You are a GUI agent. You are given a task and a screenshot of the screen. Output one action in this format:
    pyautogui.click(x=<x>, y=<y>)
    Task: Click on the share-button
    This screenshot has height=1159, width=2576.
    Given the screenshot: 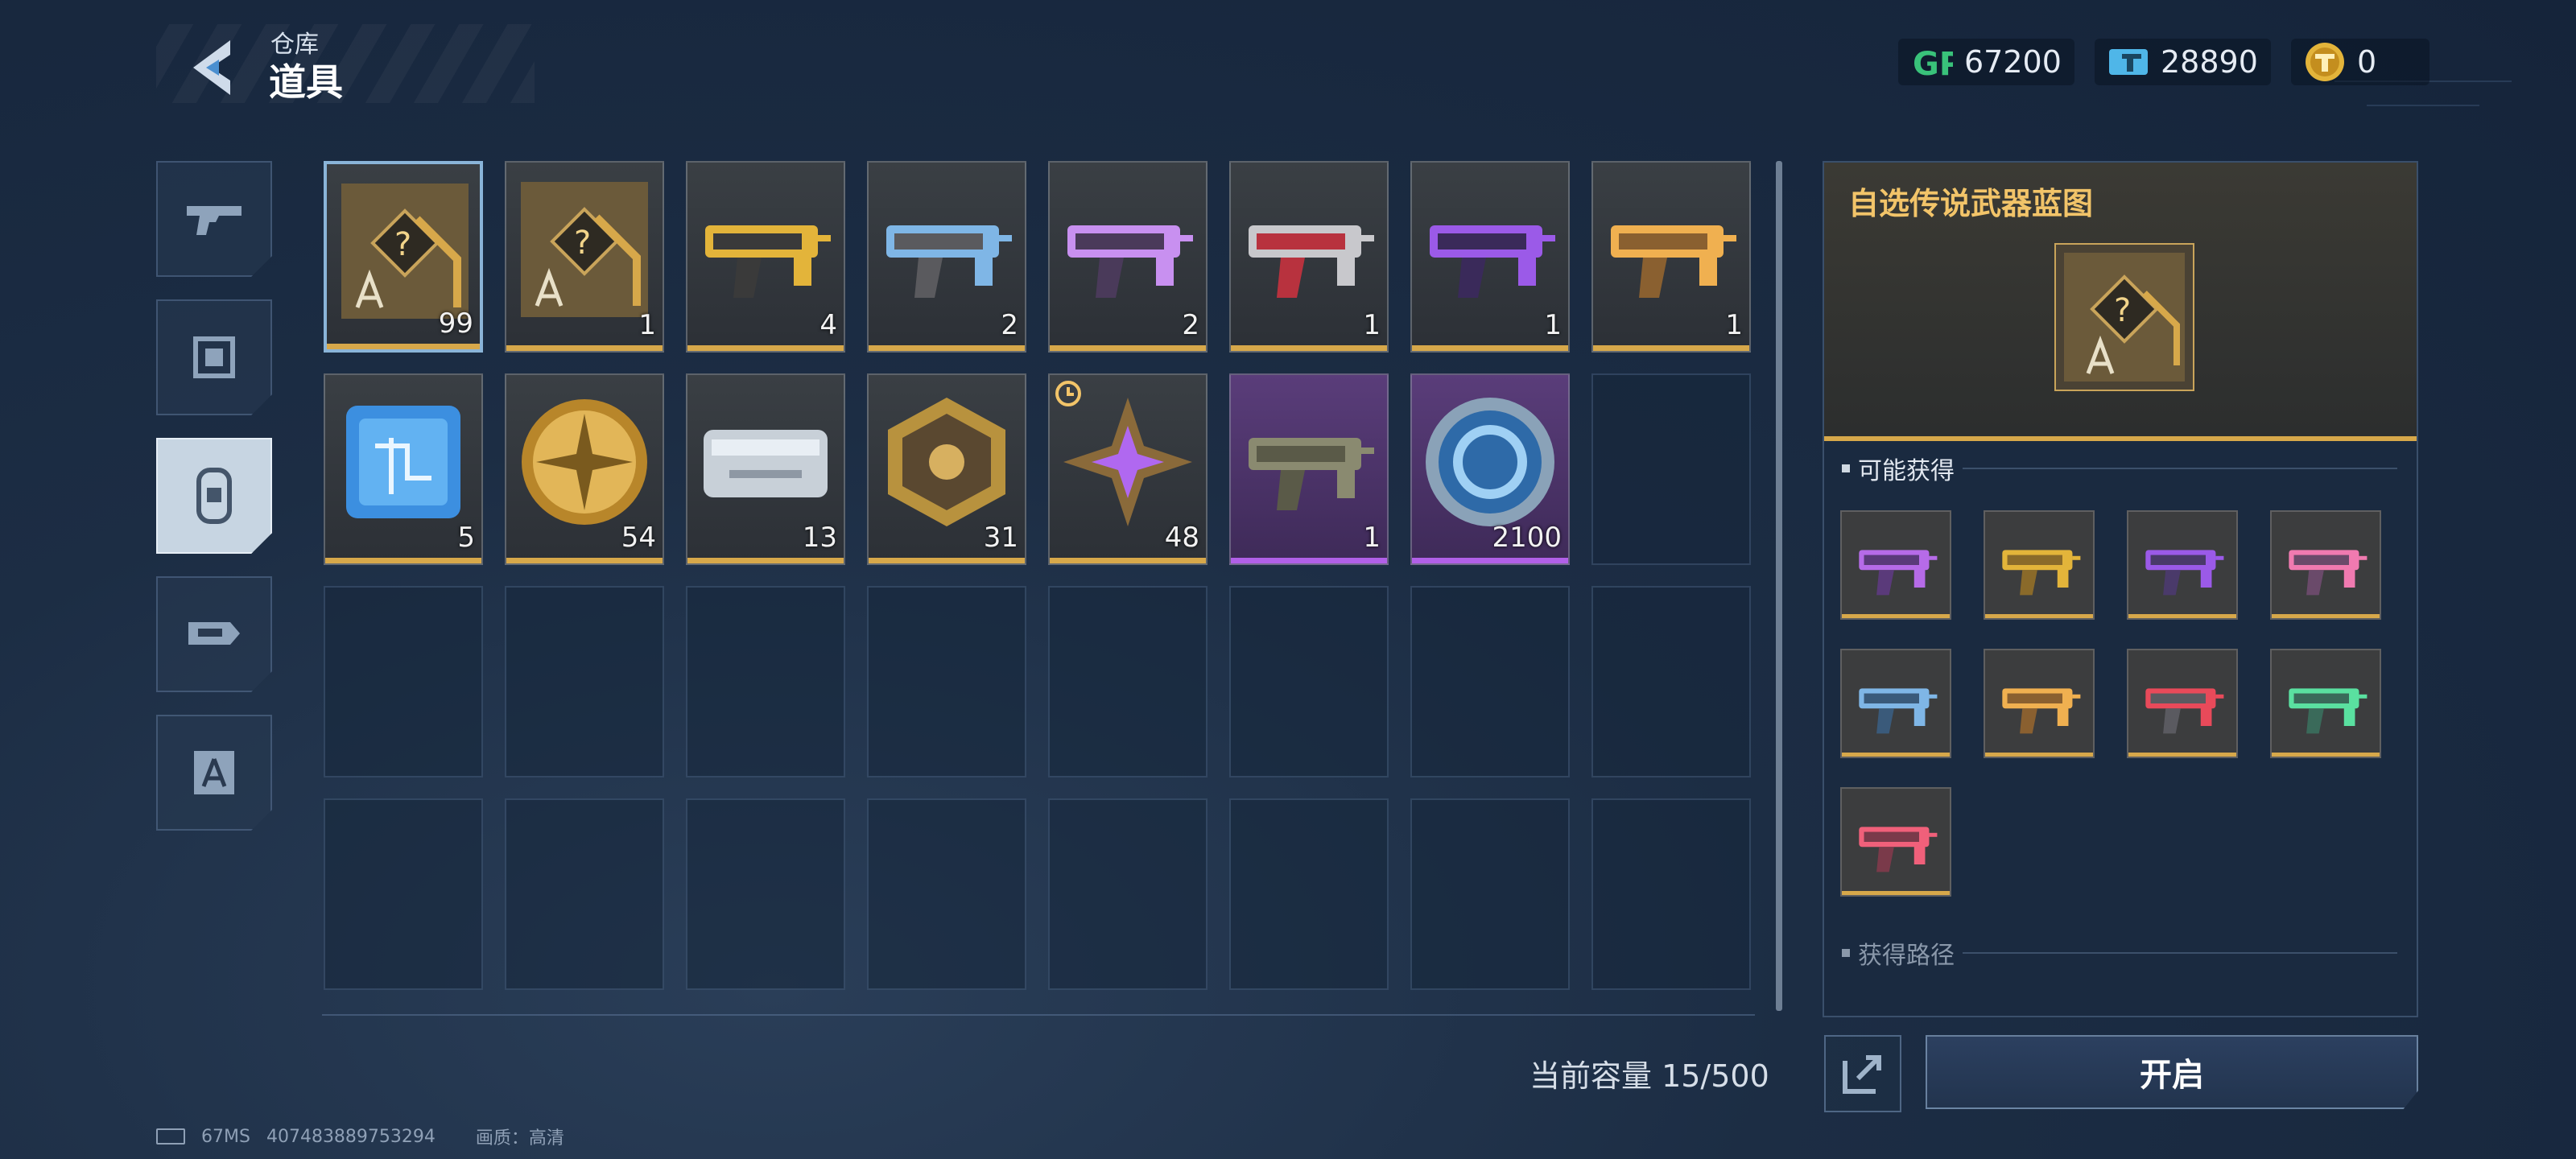 What is the action you would take?
    pyautogui.click(x=1862, y=1073)
    